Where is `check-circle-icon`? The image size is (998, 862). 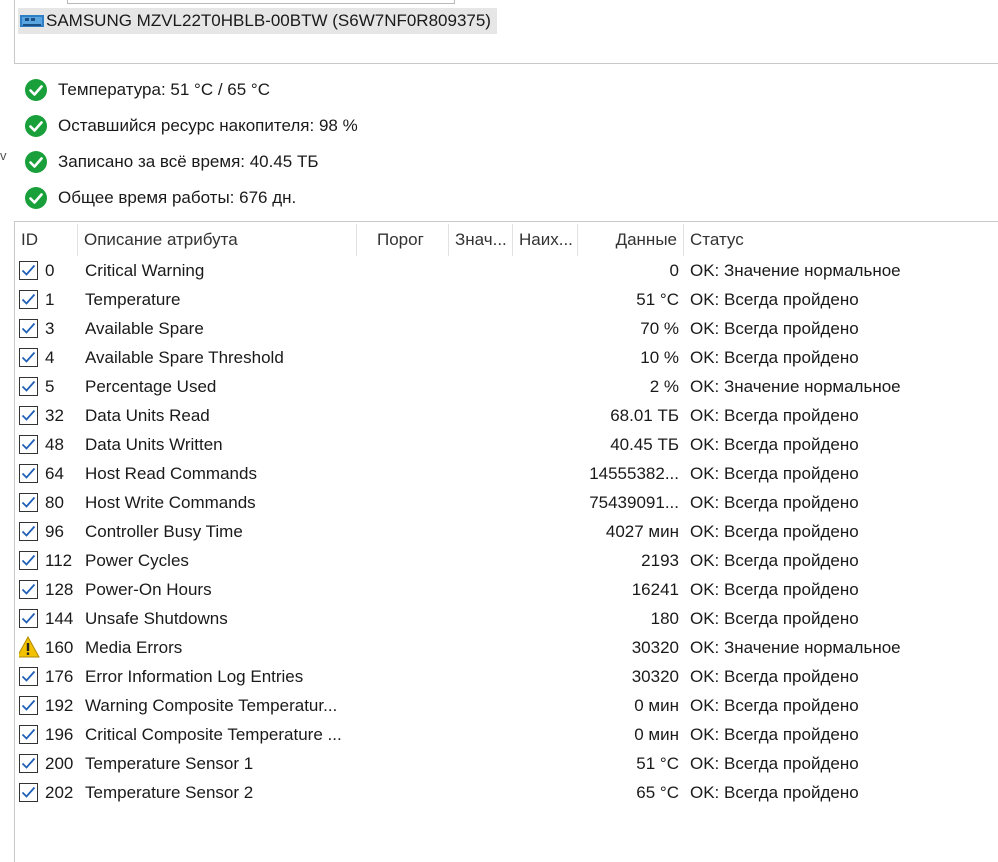
check-circle-icon is located at coordinates (36, 90).